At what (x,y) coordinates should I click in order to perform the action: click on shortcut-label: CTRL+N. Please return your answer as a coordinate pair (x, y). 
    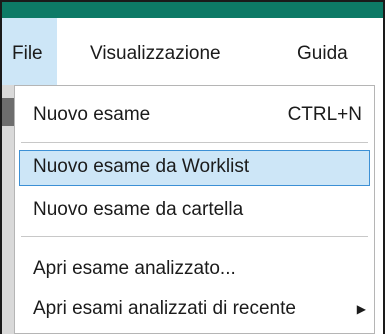
    Looking at the image, I should click on (324, 114).